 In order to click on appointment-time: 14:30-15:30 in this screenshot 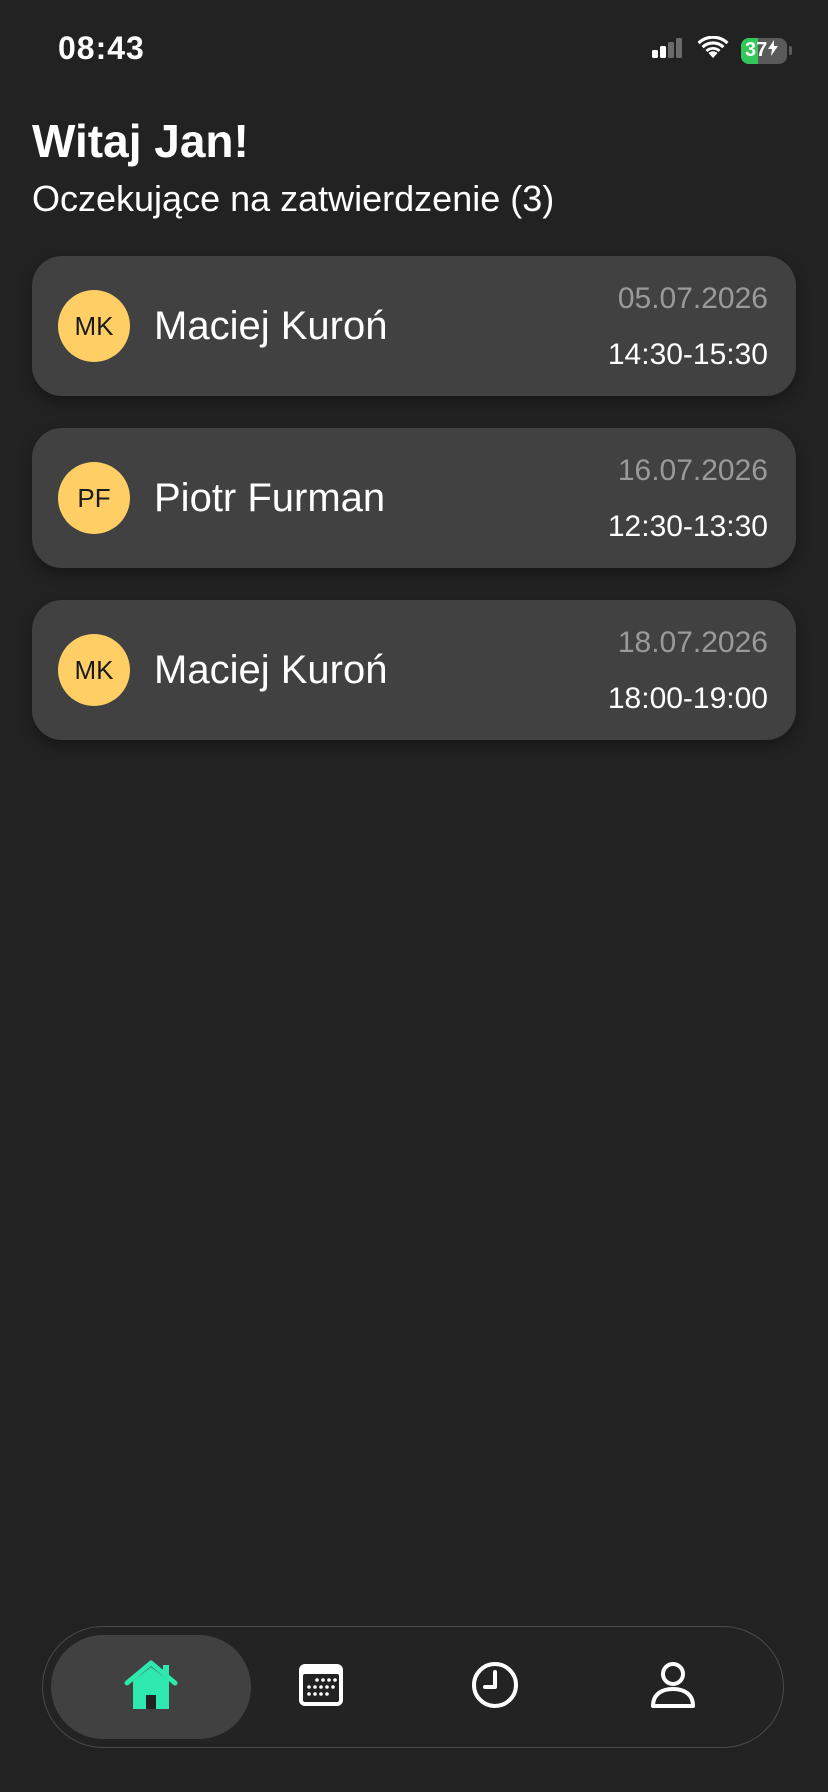, I will do `click(687, 354)`.